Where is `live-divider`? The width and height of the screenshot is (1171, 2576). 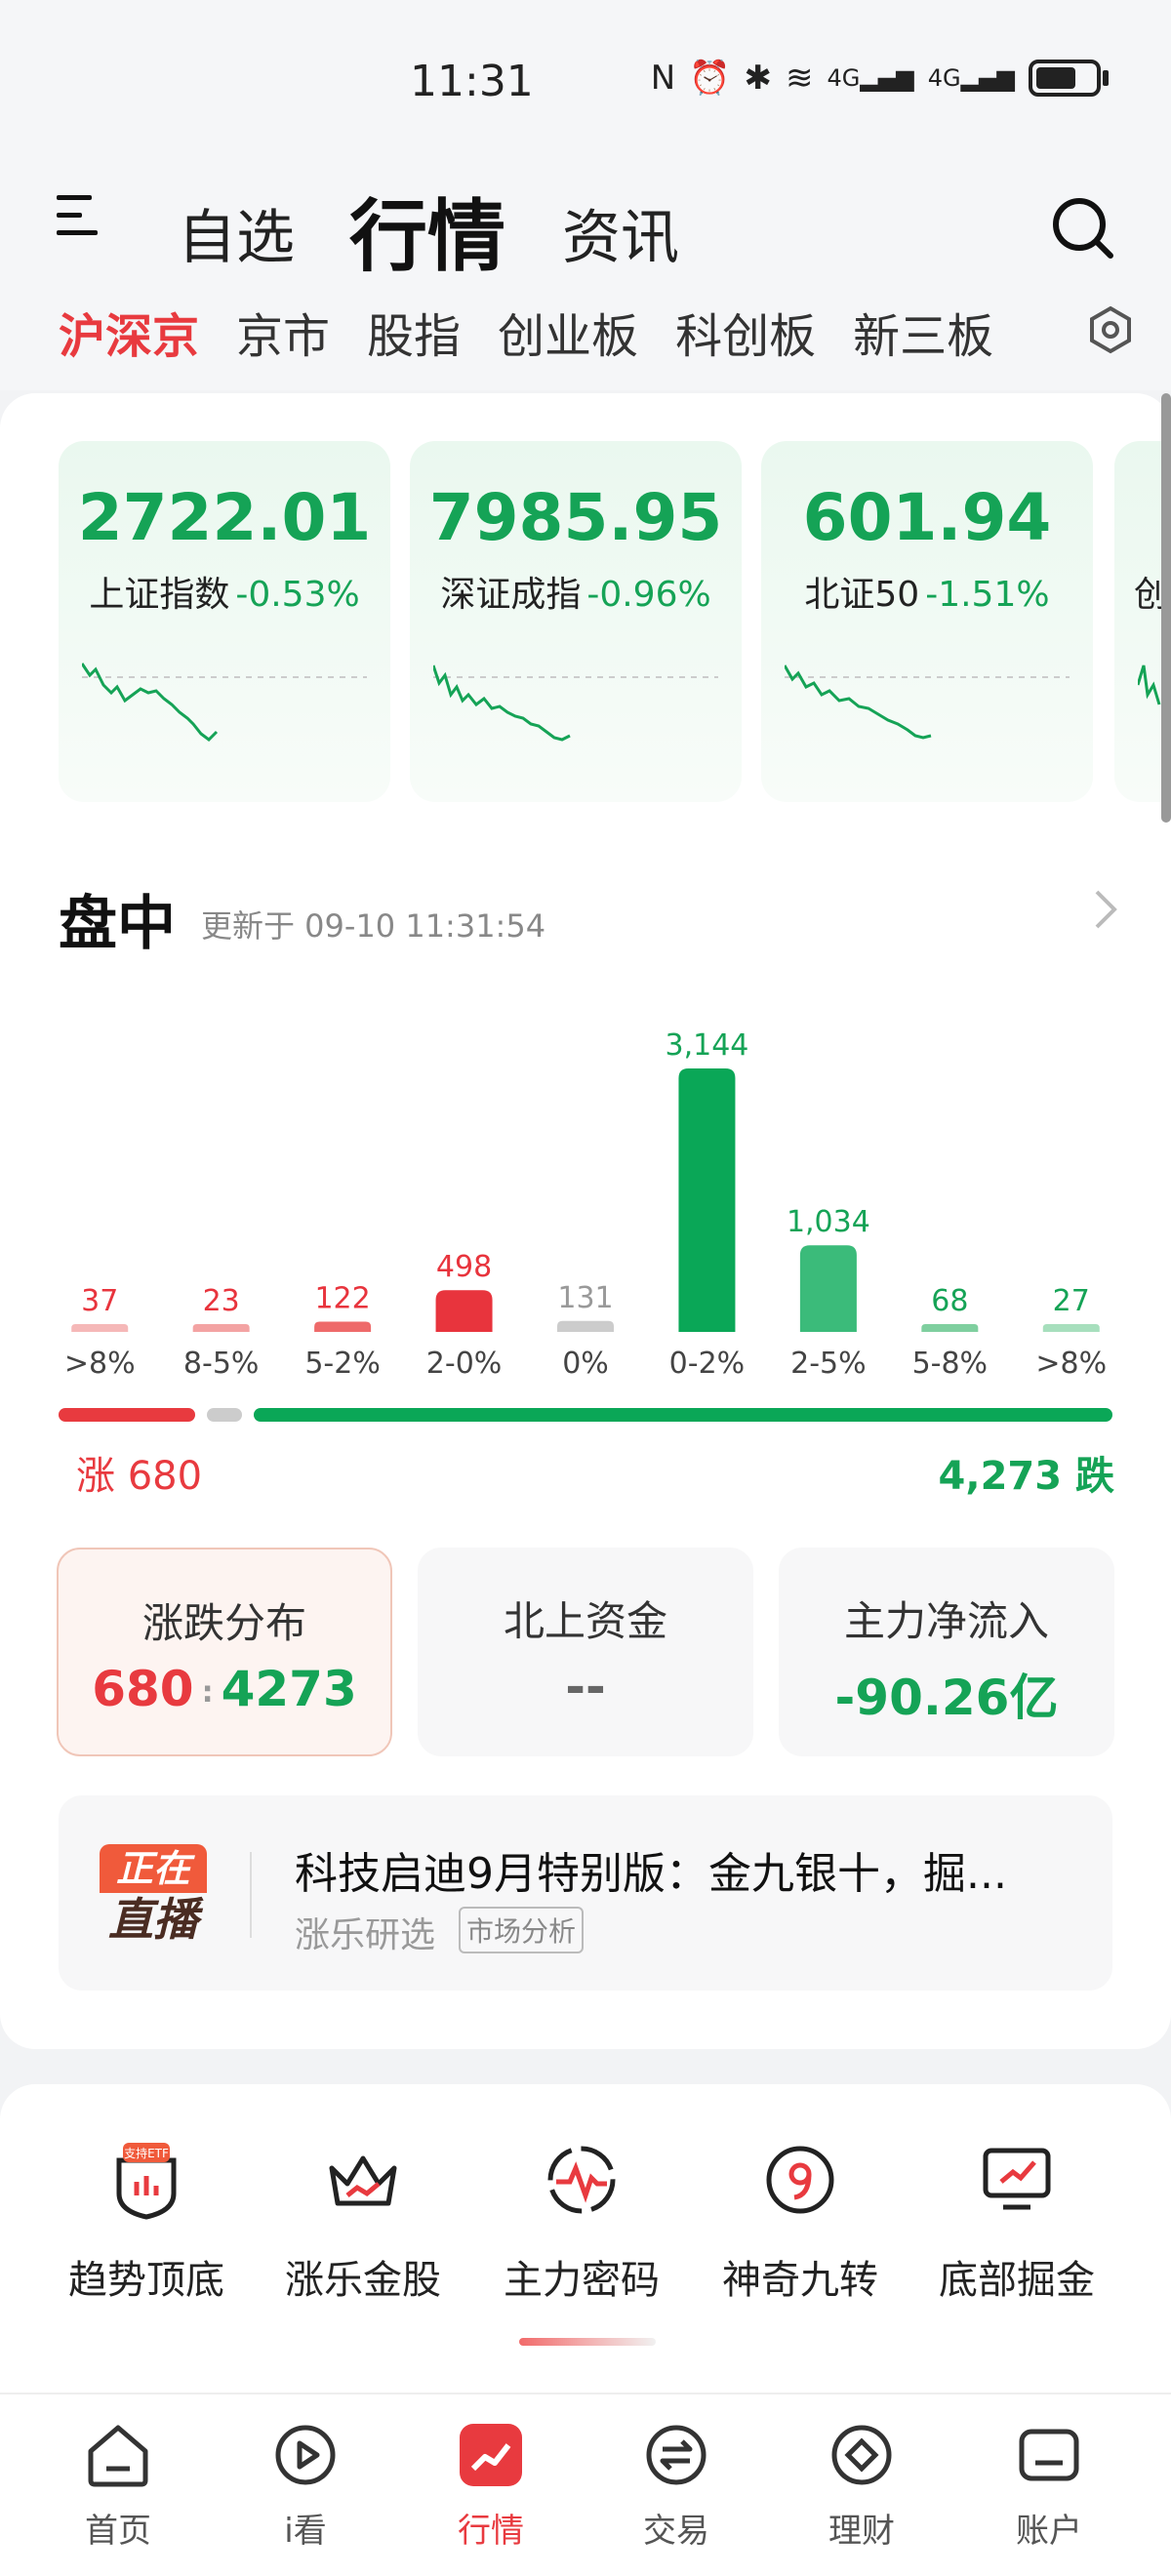
live-divider is located at coordinates (251, 1895).